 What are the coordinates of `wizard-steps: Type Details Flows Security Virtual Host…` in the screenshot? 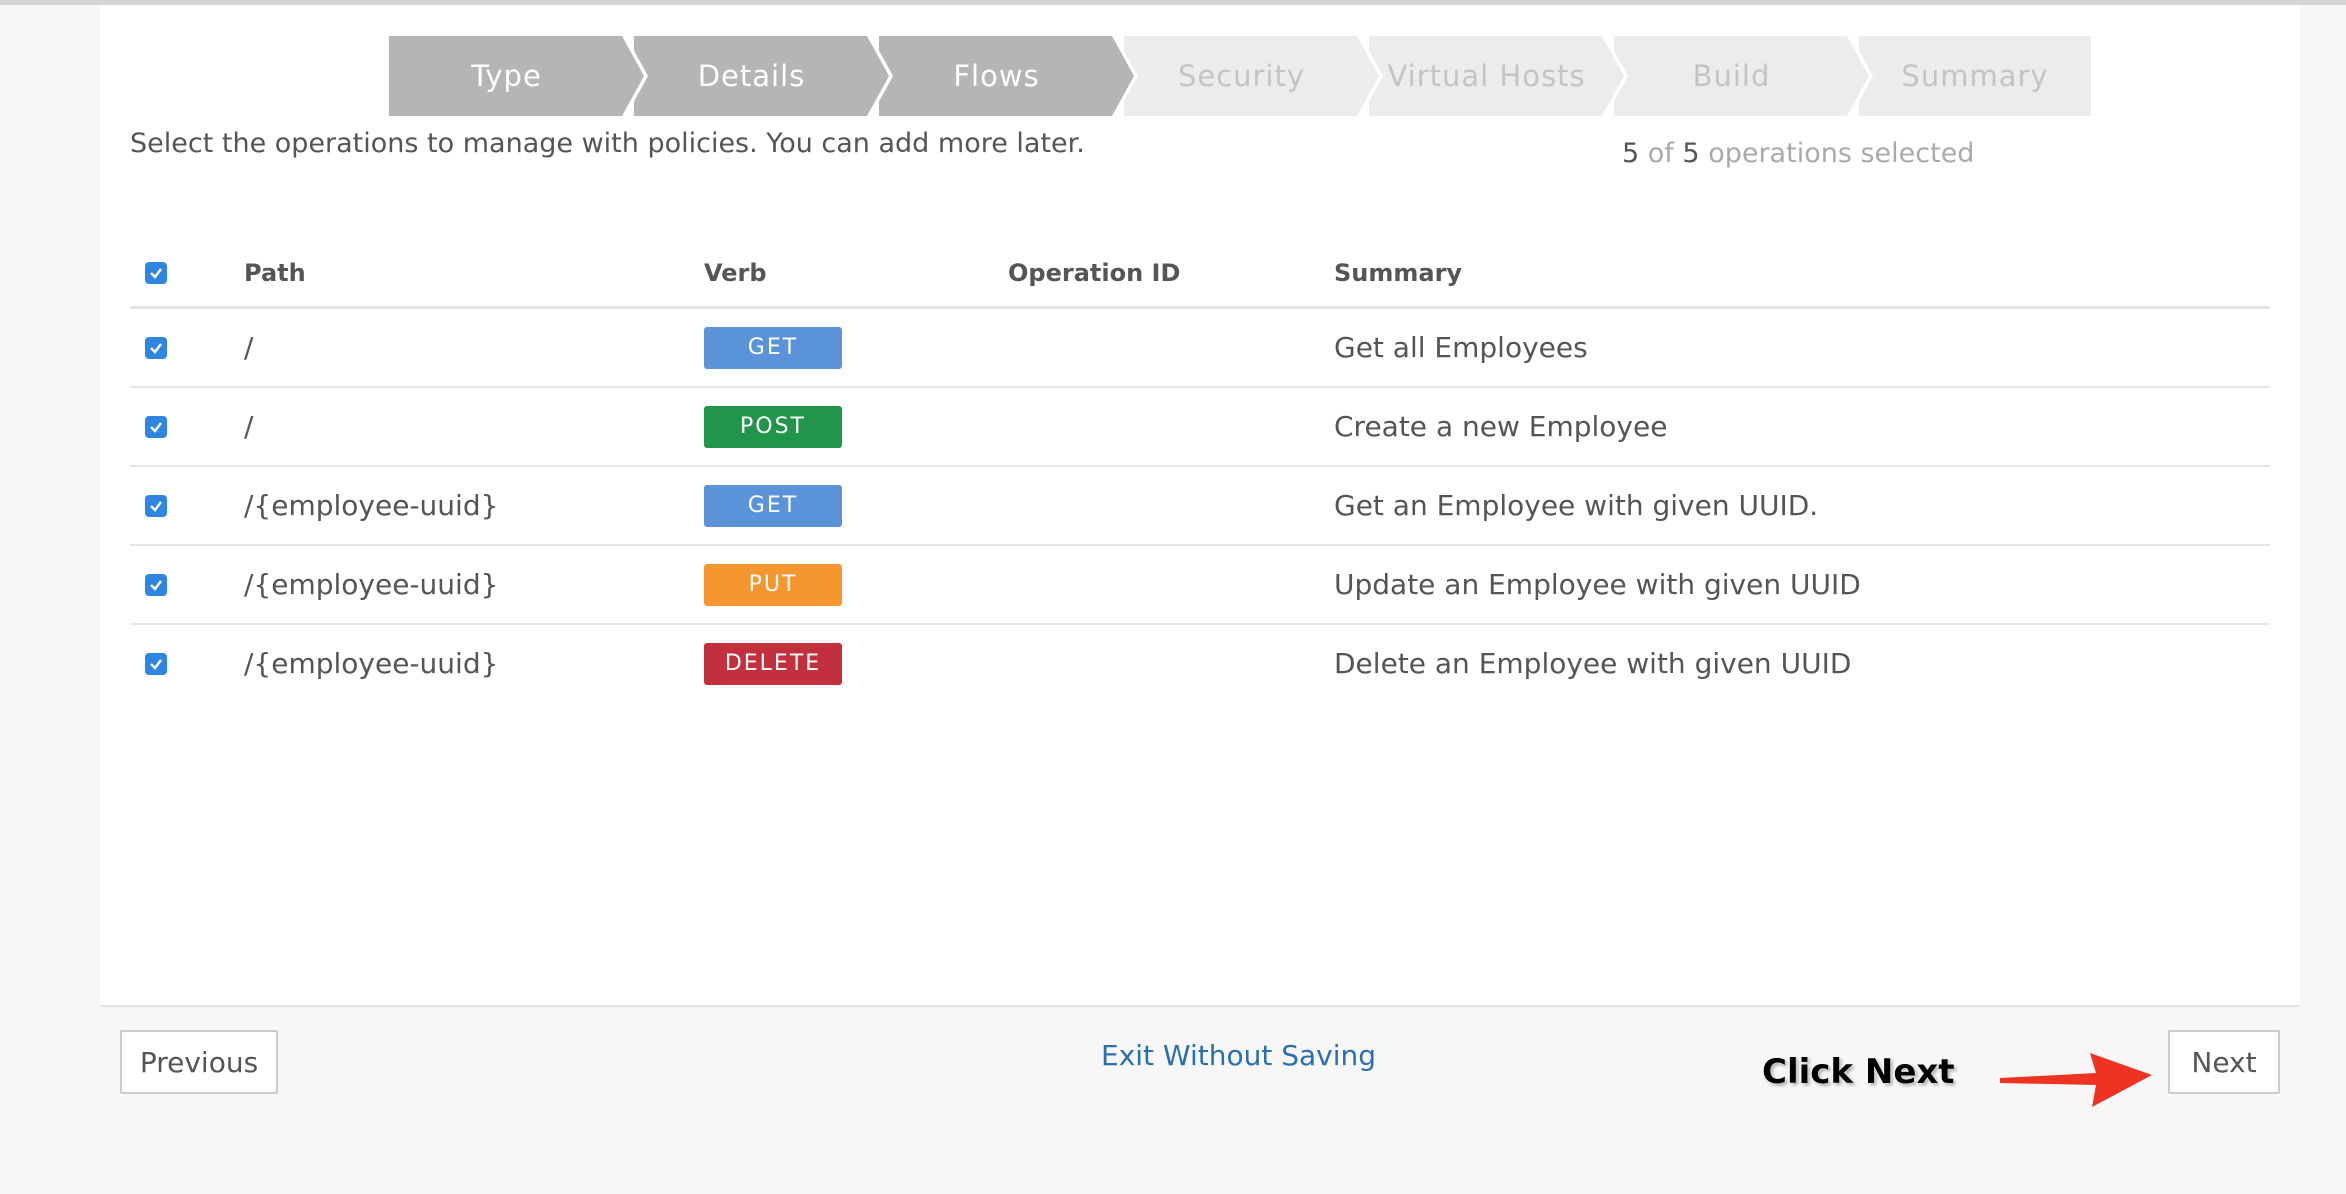 It's located at (1240, 76).